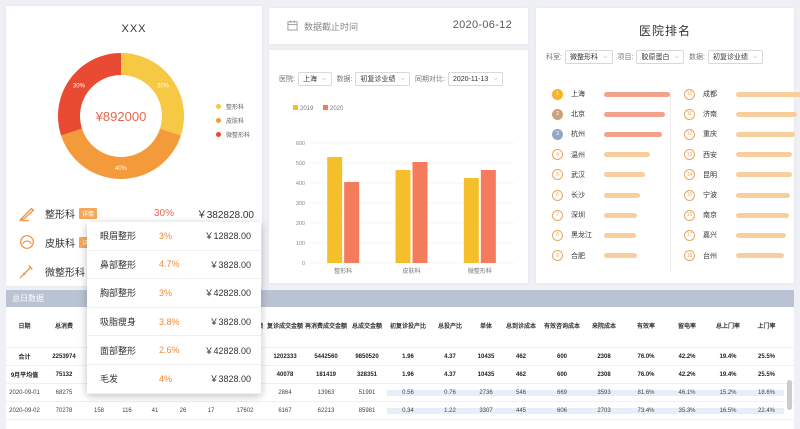 The height and width of the screenshot is (429, 800). I want to click on ranking-item: 13 西安, so click(742, 155).